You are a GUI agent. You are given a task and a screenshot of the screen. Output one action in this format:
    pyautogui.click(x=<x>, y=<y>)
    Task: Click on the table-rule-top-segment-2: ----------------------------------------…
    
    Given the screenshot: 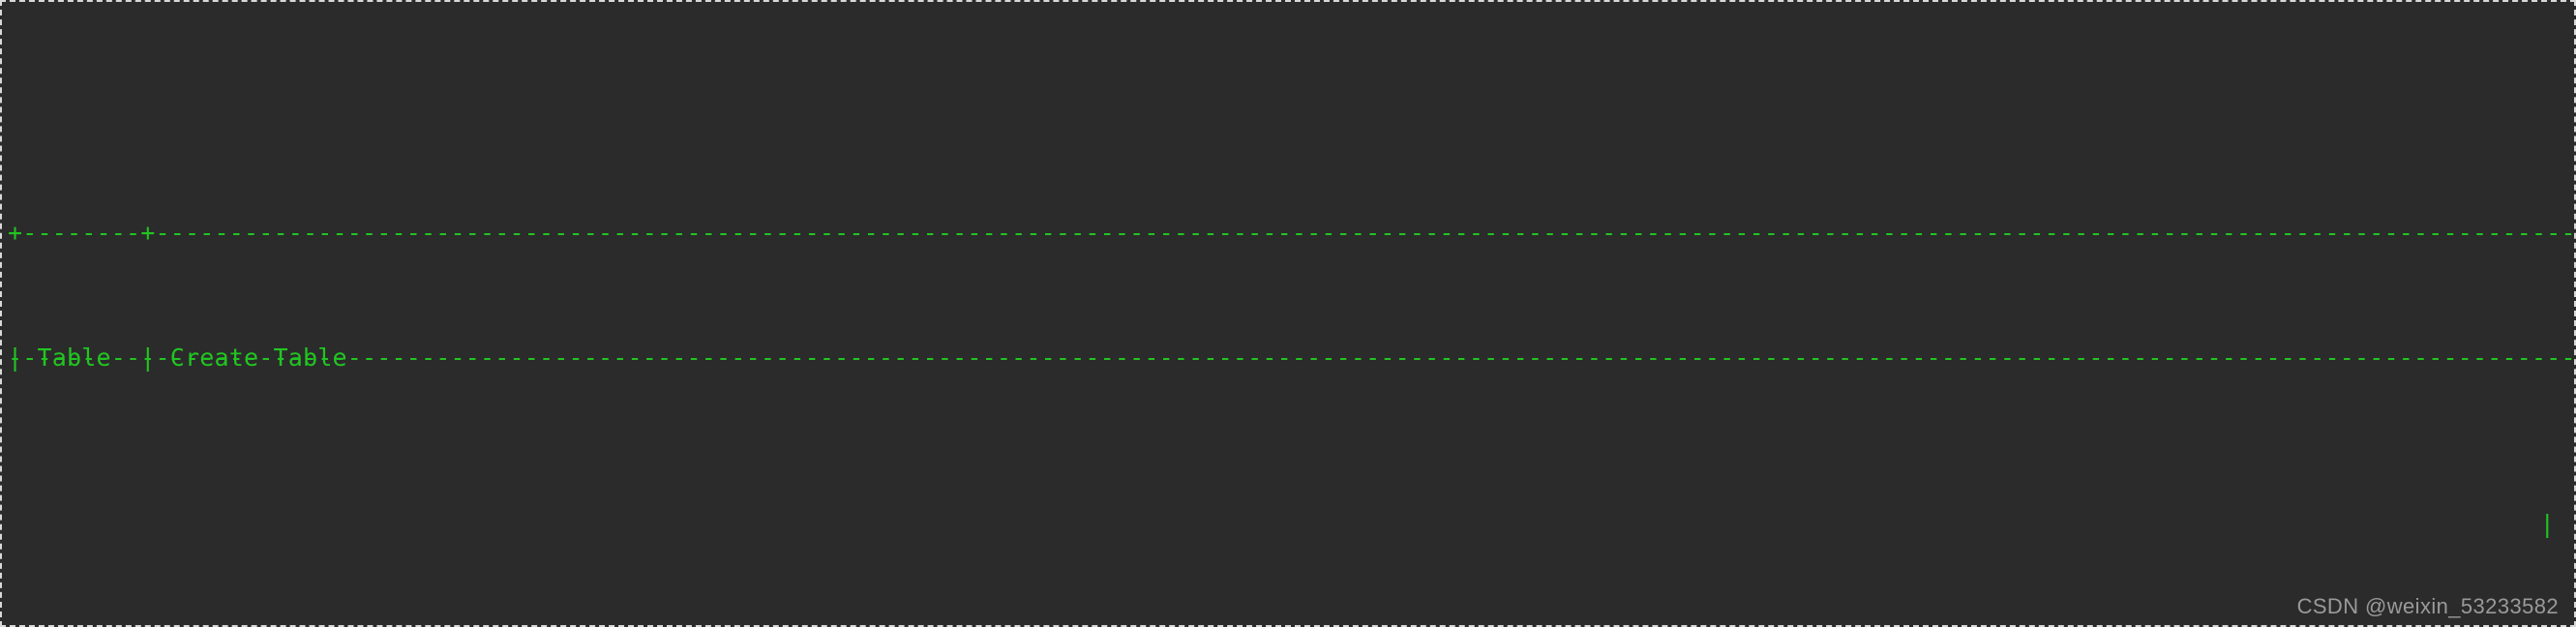 What is the action you would take?
    pyautogui.click(x=1292, y=357)
    